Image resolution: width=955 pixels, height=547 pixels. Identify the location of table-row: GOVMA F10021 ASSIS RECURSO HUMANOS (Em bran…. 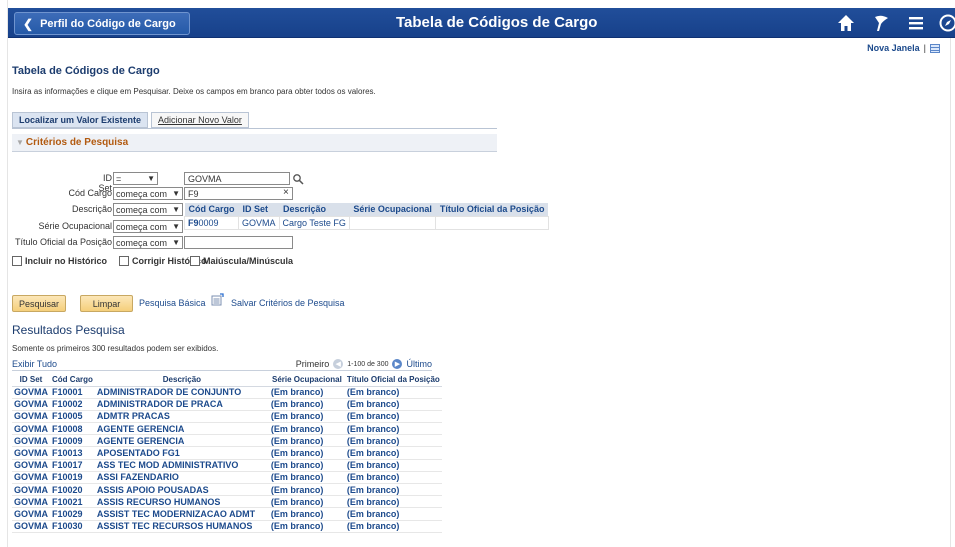
(227, 502).